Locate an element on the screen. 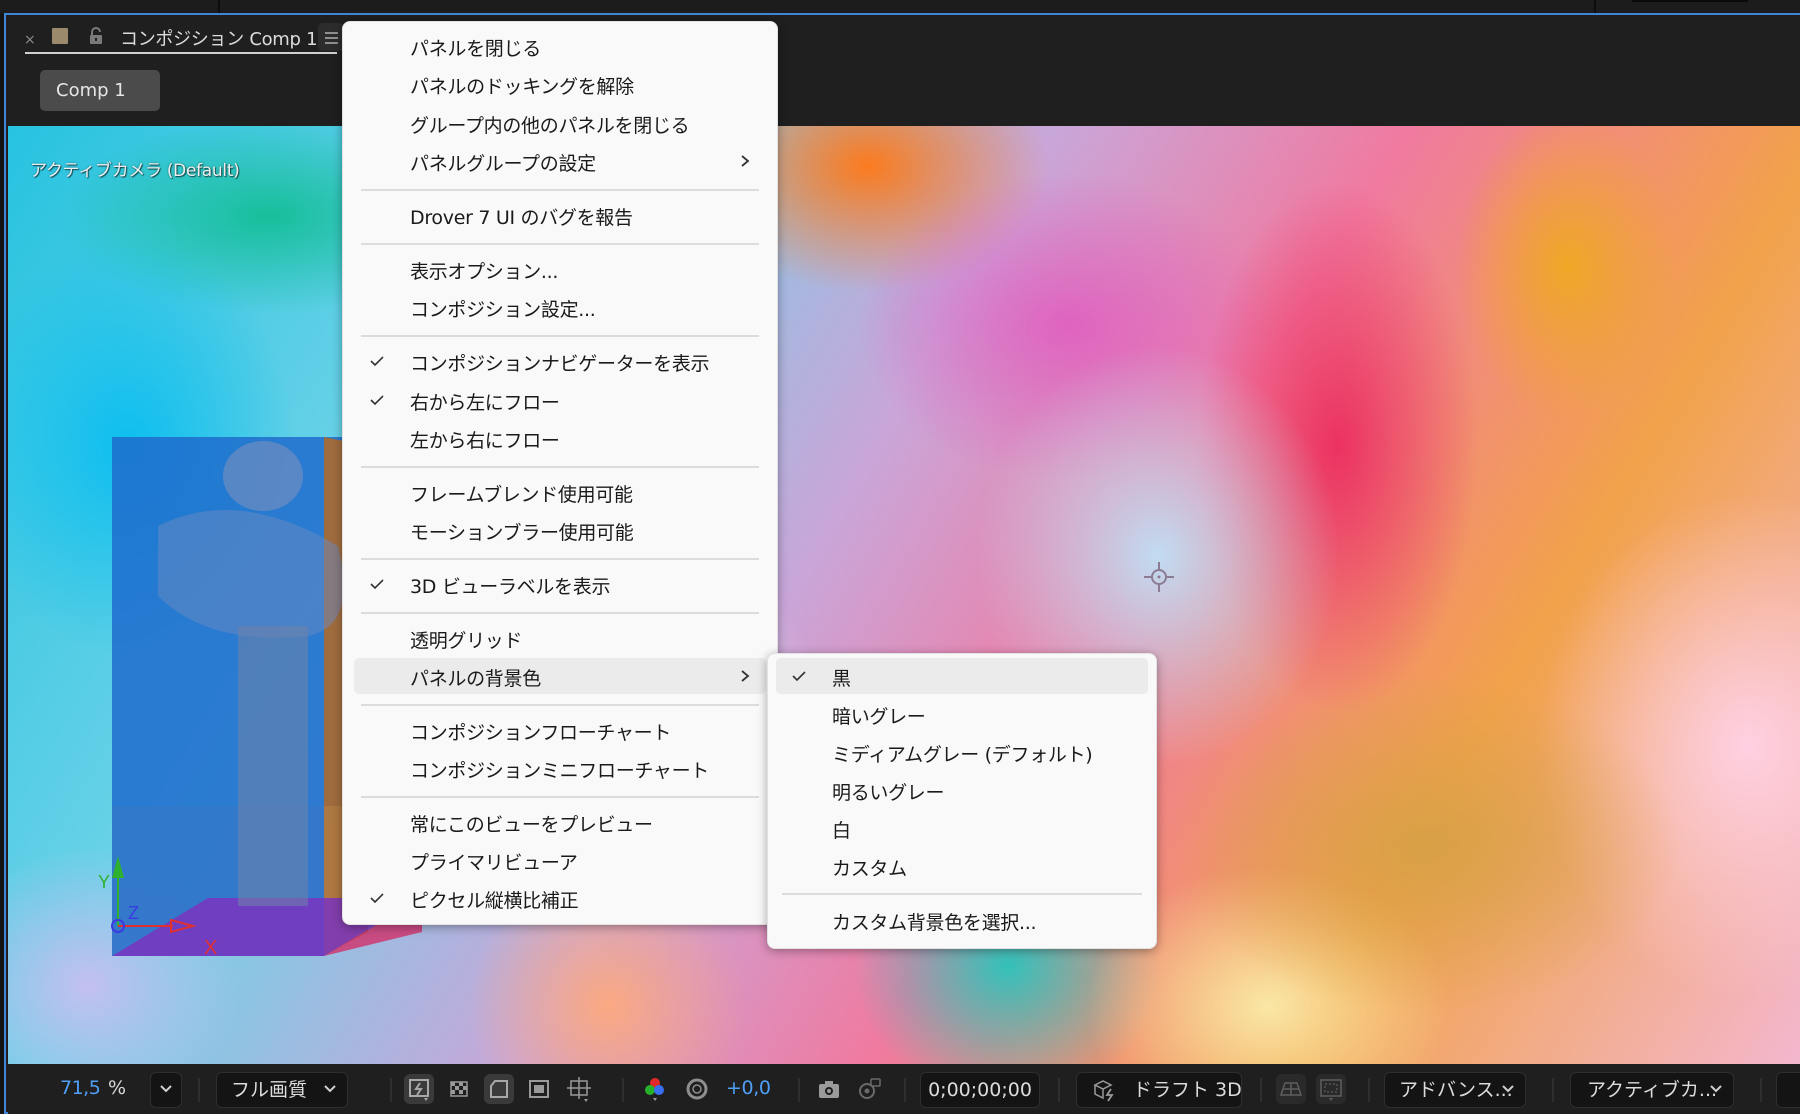 This screenshot has width=1800, height=1114. menu-item: パネルを閉じる is located at coordinates (560, 46).